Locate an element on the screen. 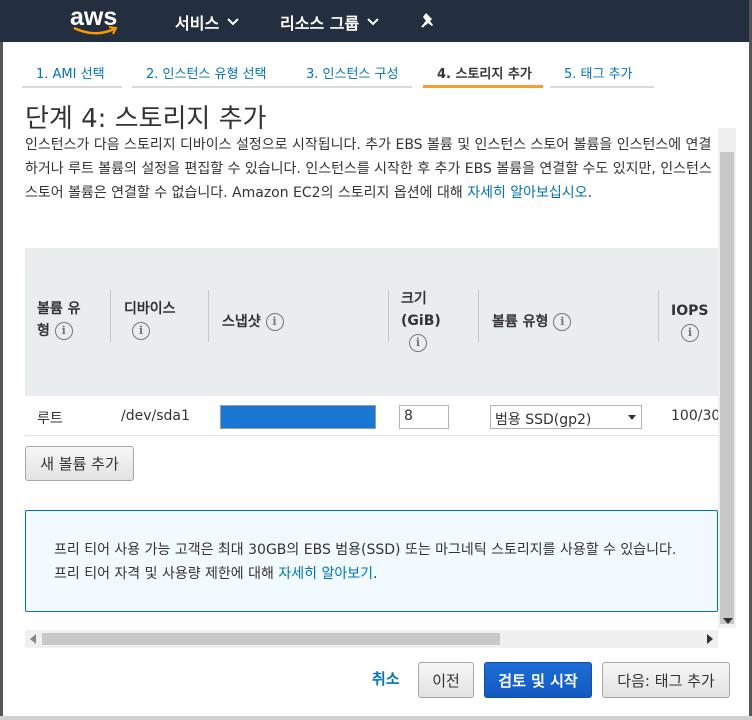 The height and width of the screenshot is (720, 752). window-edge-left is located at coordinates (1, 381).